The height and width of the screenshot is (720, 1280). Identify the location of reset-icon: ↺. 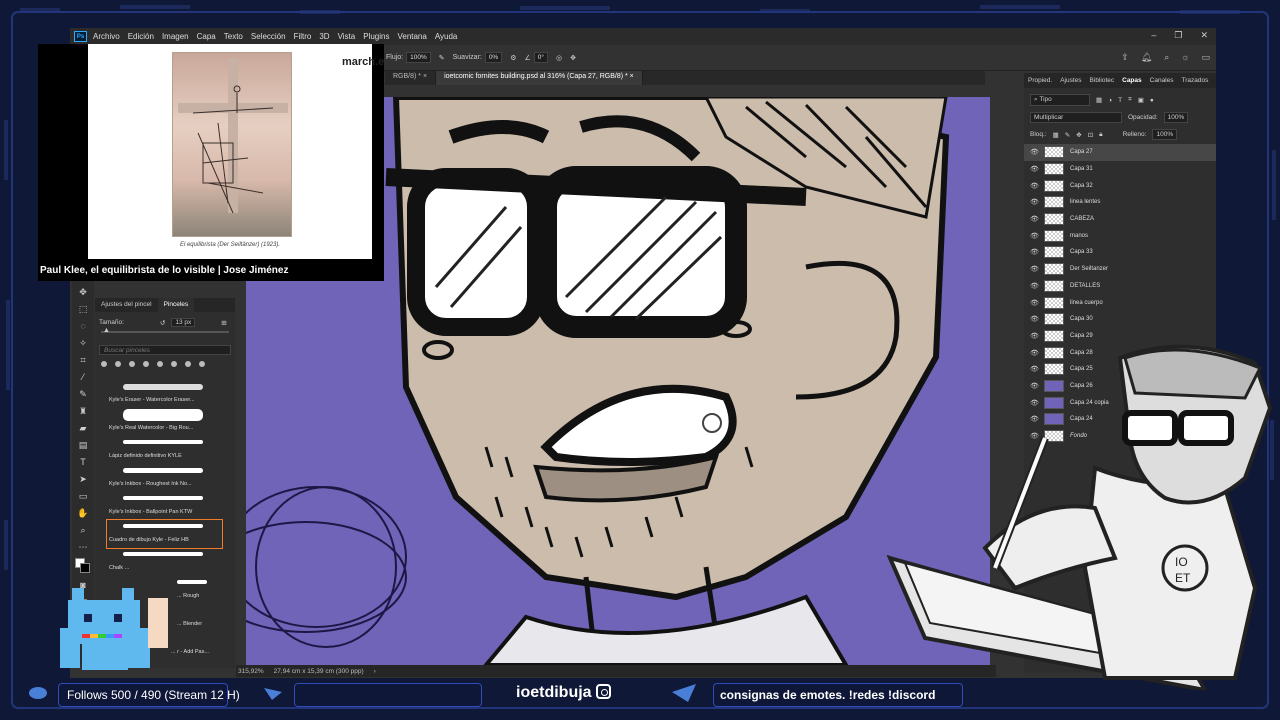
(162, 323).